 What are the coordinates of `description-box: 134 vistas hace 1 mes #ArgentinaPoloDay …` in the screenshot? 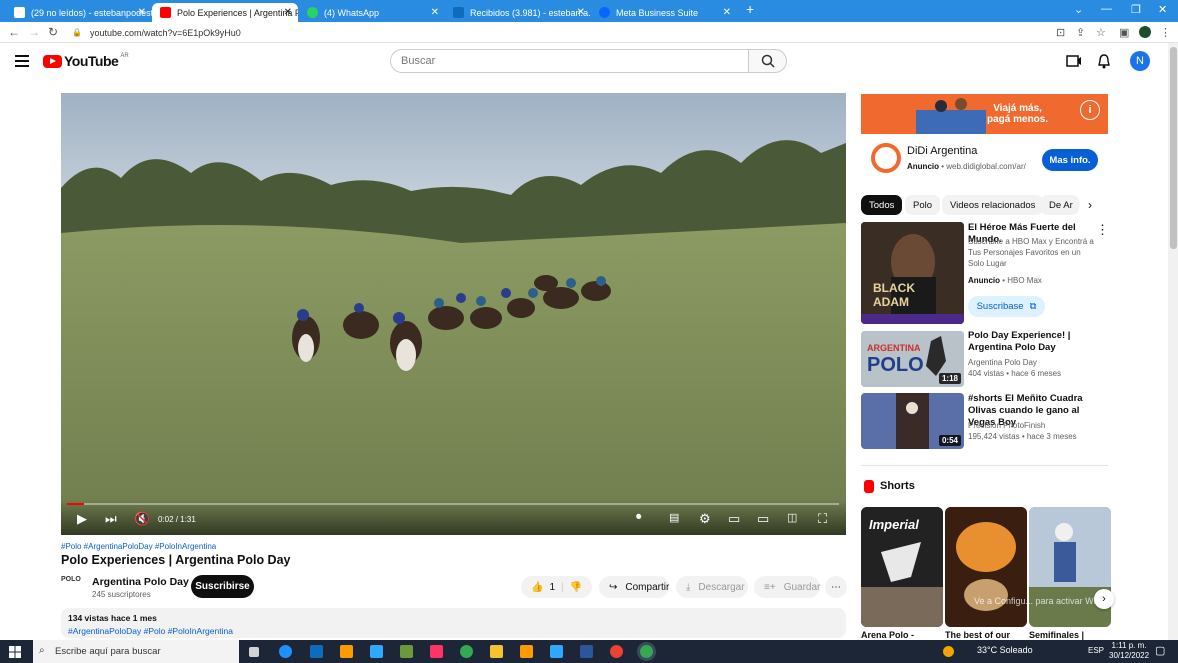 It's located at (453, 623).